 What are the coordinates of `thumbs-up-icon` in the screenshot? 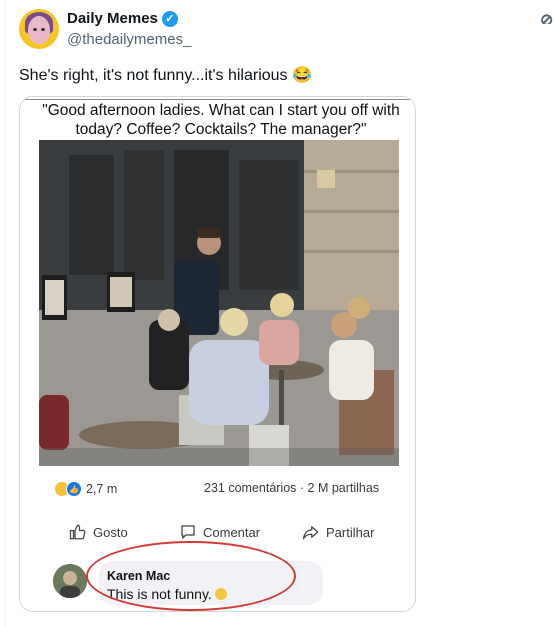 It's located at (77, 532).